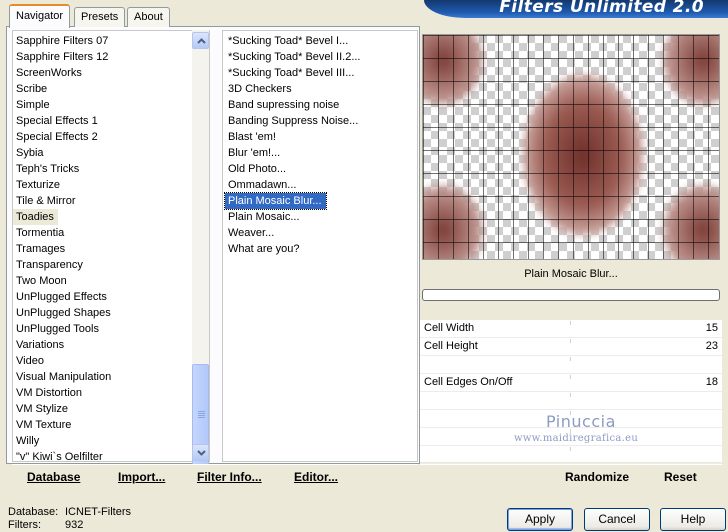 This screenshot has width=728, height=532. I want to click on status-filters-label: Filters:, so click(24, 525).